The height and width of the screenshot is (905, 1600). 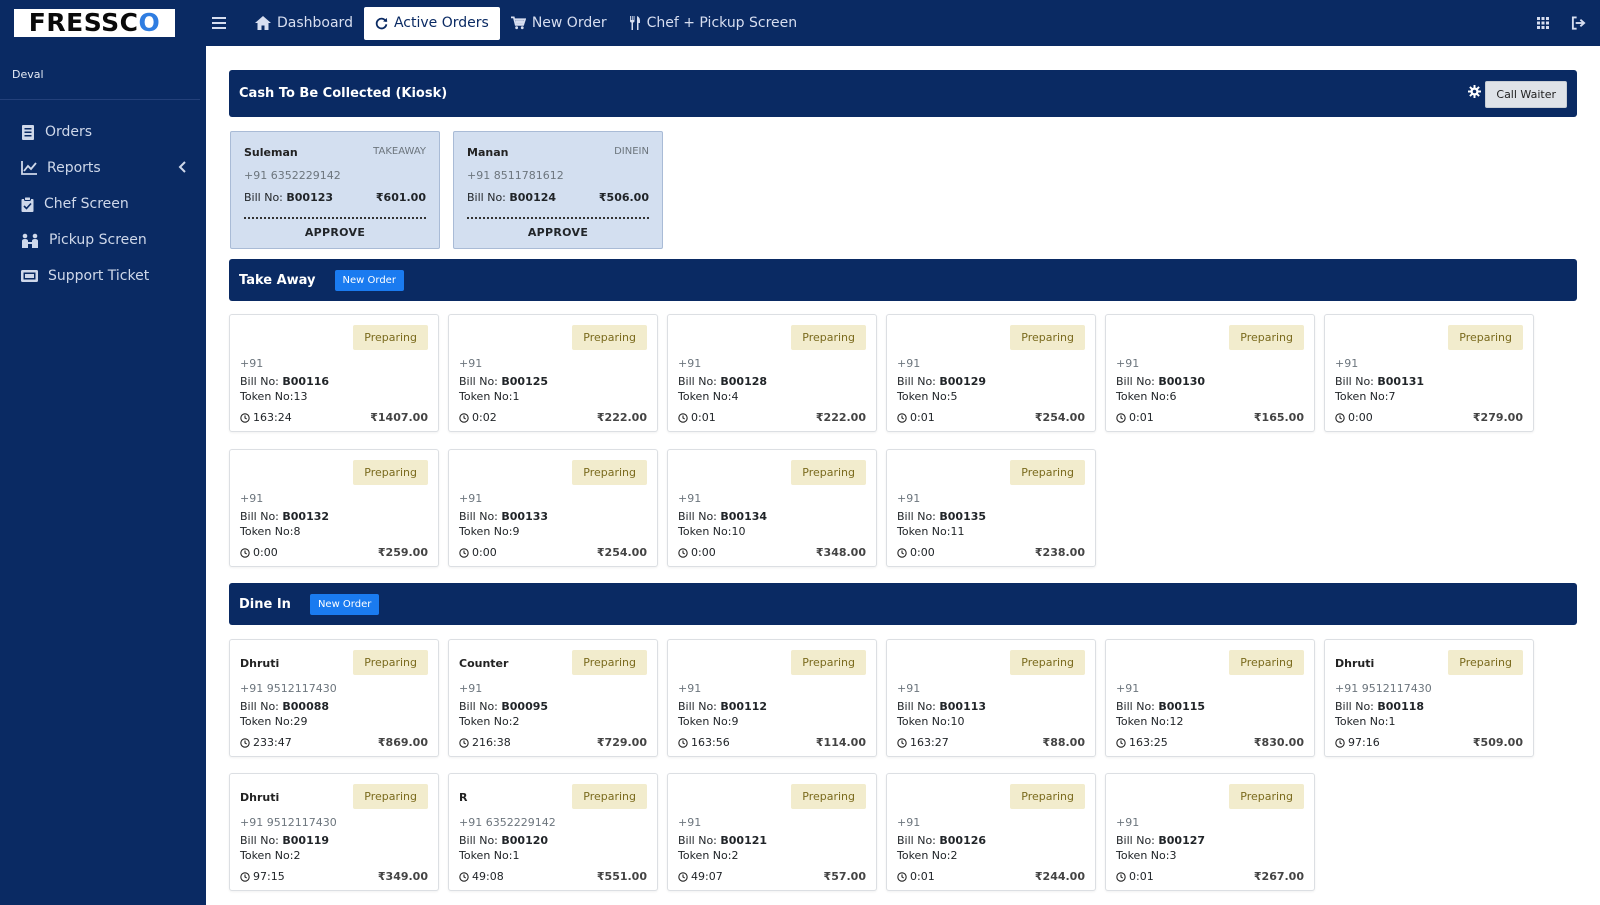 I want to click on nav-chef-pickup: Chef + Pickup Screen, so click(x=713, y=23).